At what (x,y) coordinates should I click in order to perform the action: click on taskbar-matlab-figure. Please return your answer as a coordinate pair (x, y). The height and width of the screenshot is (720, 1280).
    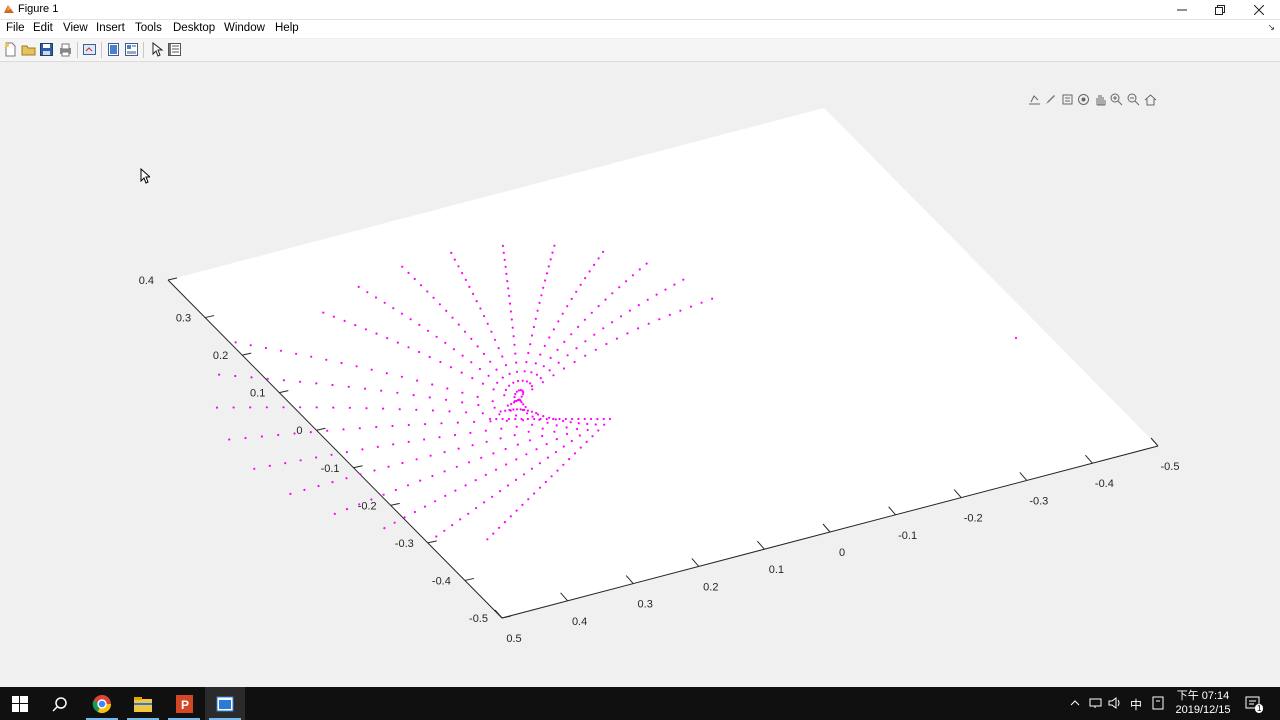
    Looking at the image, I should click on (225, 703).